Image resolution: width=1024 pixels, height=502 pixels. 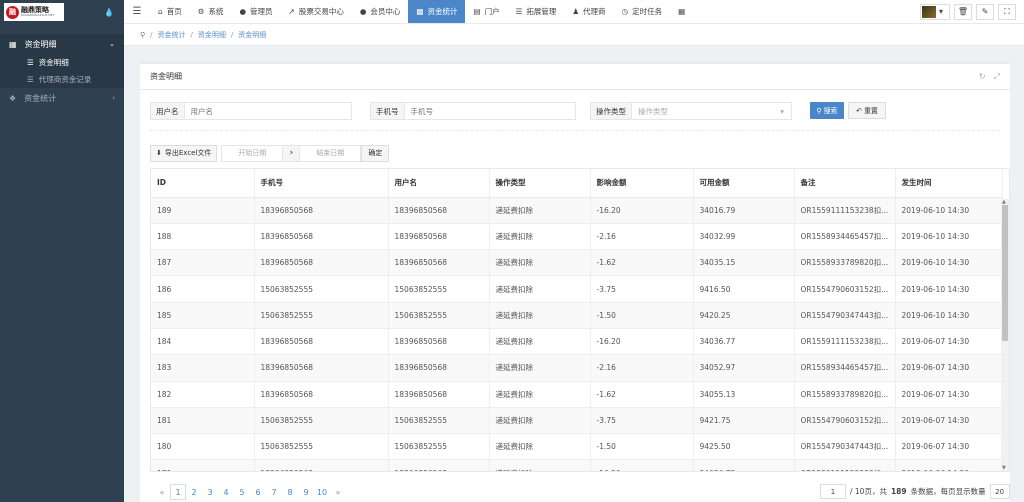 I want to click on expand-icon: ⤢, so click(x=997, y=77).